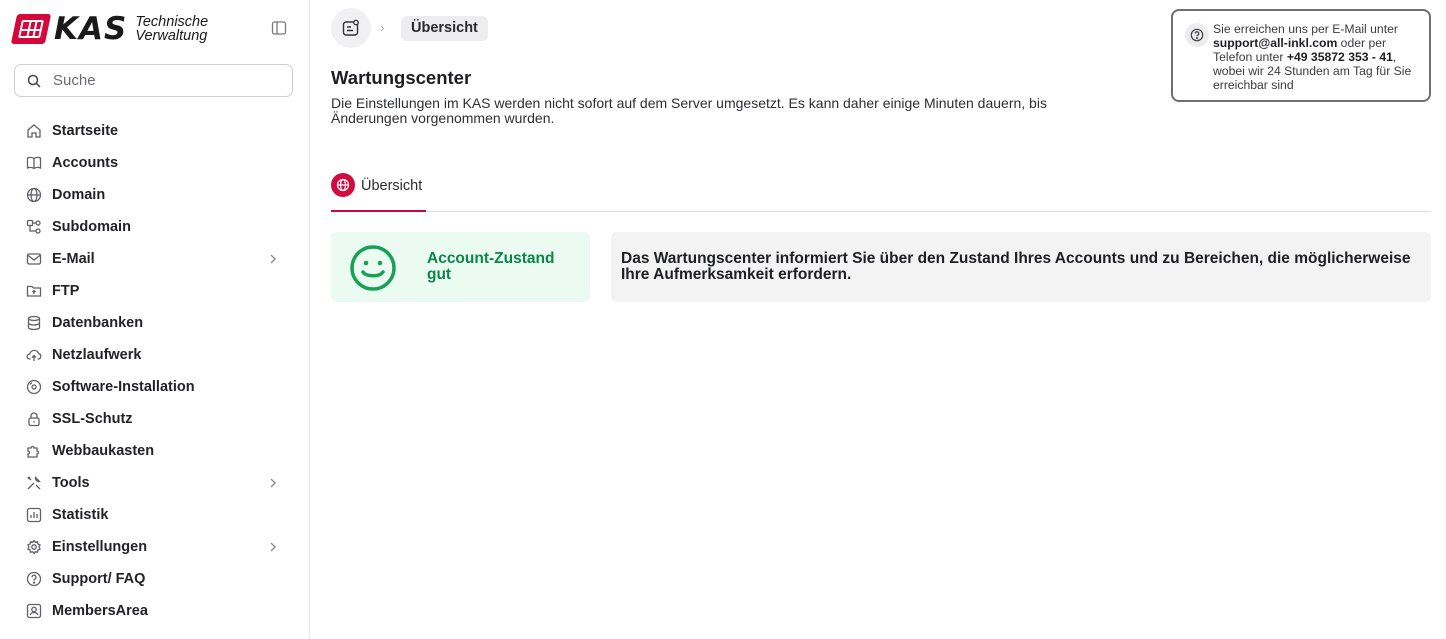  What do you see at coordinates (401, 77) in the screenshot?
I see `page-title: Wartungscenter` at bounding box center [401, 77].